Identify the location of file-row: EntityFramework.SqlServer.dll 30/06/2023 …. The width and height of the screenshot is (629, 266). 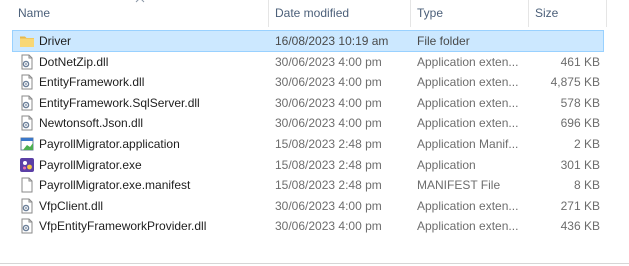
(308, 103).